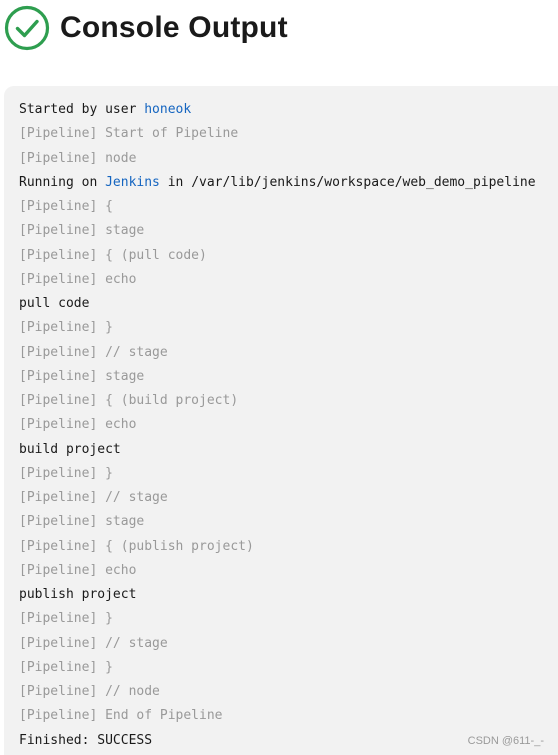 The image size is (558, 755). Describe the element at coordinates (121, 716) in the screenshot. I see `console-line: [Pipeline] End of Pipeline` at that location.